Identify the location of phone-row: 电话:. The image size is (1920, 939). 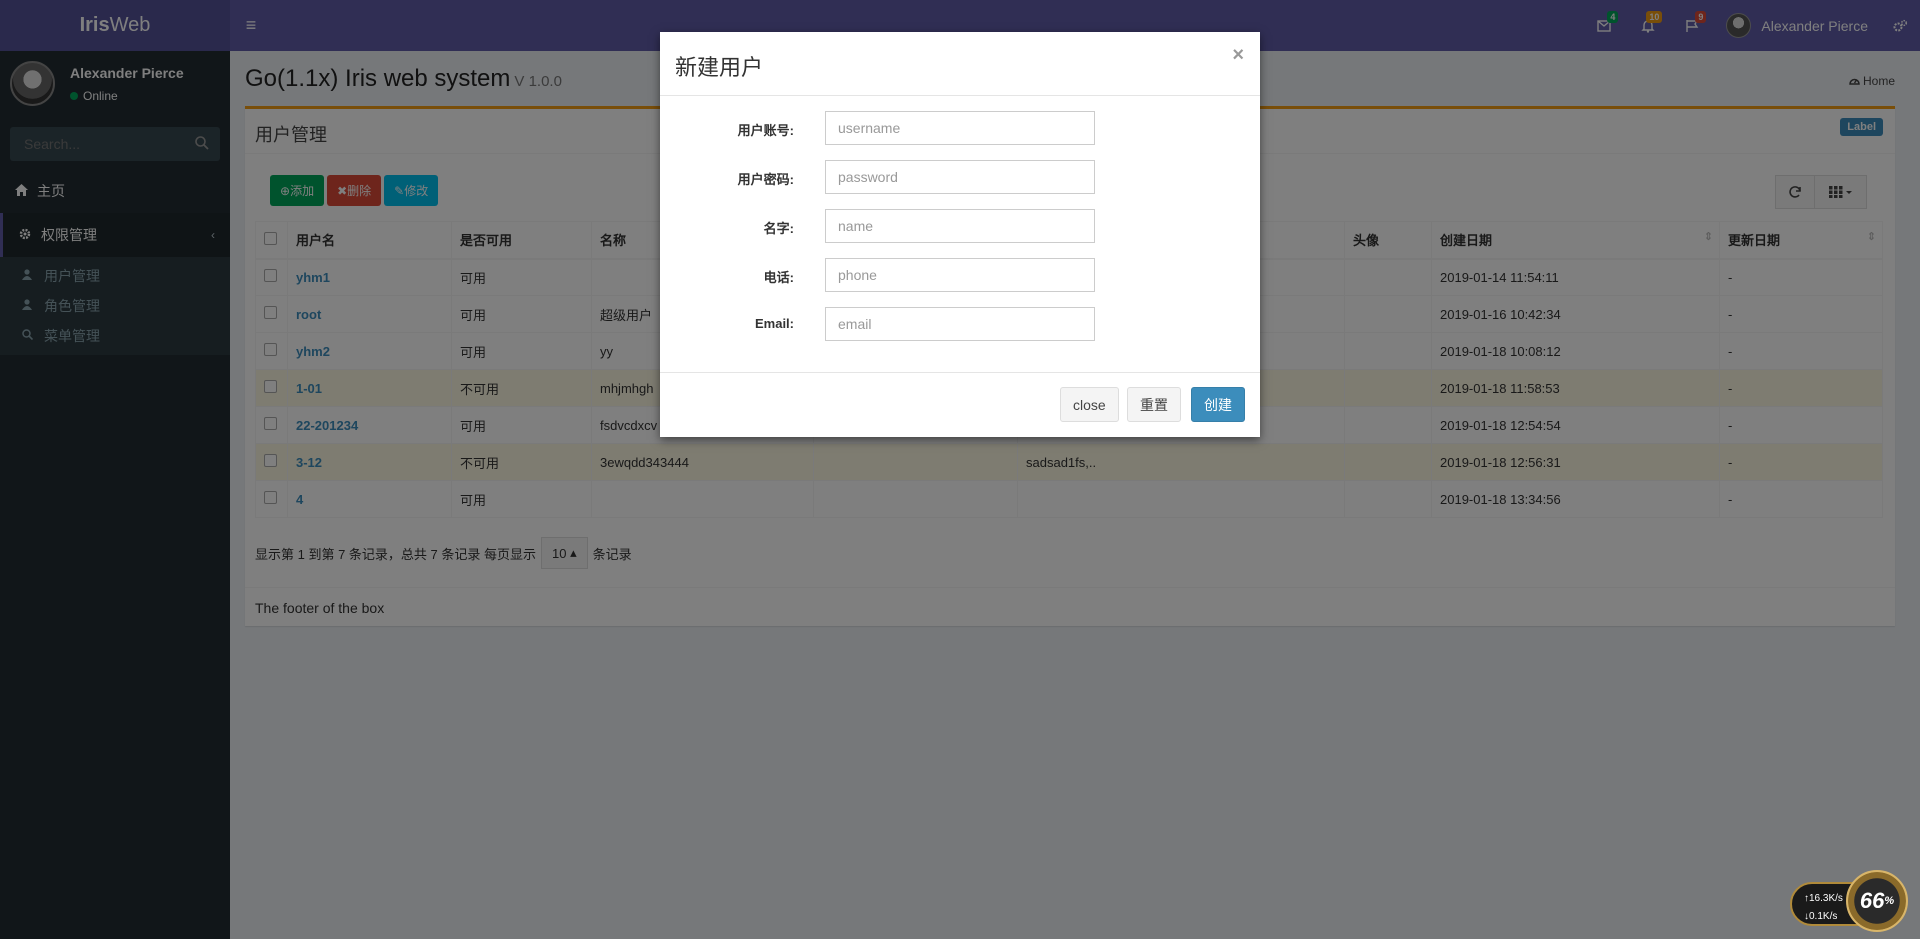
(960, 275).